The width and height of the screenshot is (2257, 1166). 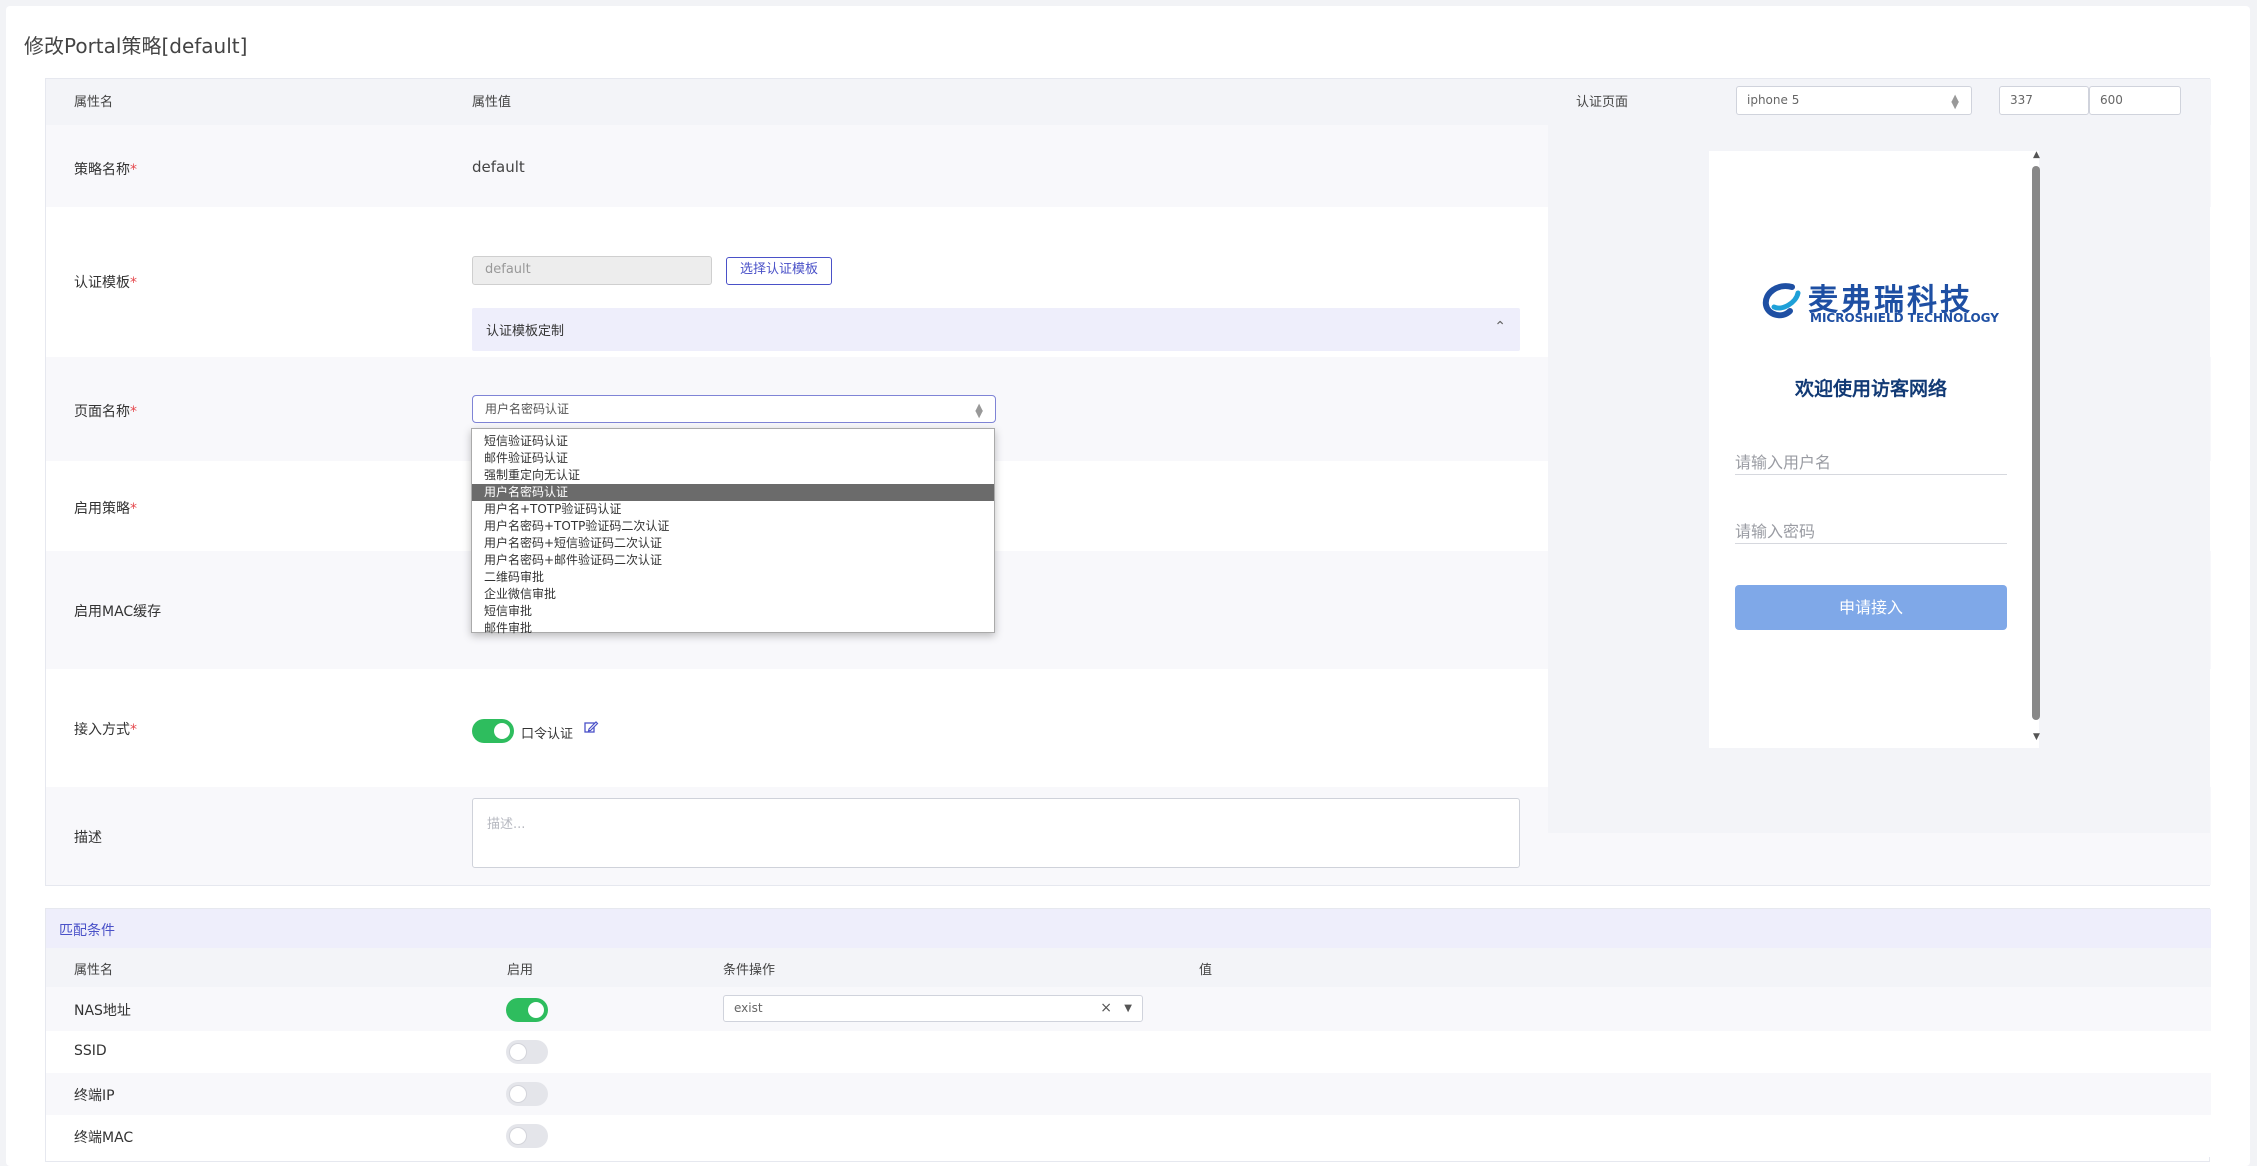 I want to click on preview-height-input: 600, so click(x=2135, y=100).